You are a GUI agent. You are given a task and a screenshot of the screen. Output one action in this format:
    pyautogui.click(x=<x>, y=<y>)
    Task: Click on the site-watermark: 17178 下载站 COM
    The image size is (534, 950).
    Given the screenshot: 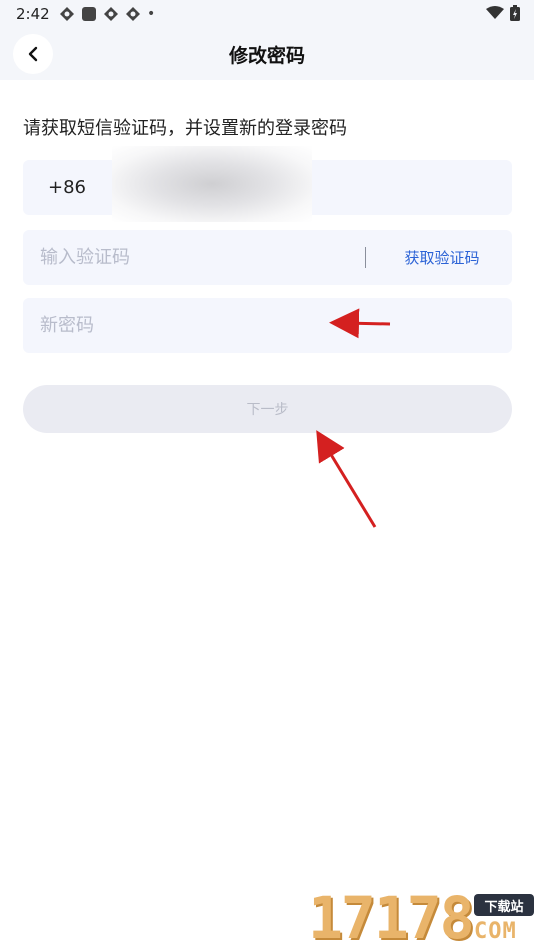 What is the action you would take?
    pyautogui.click(x=421, y=918)
    